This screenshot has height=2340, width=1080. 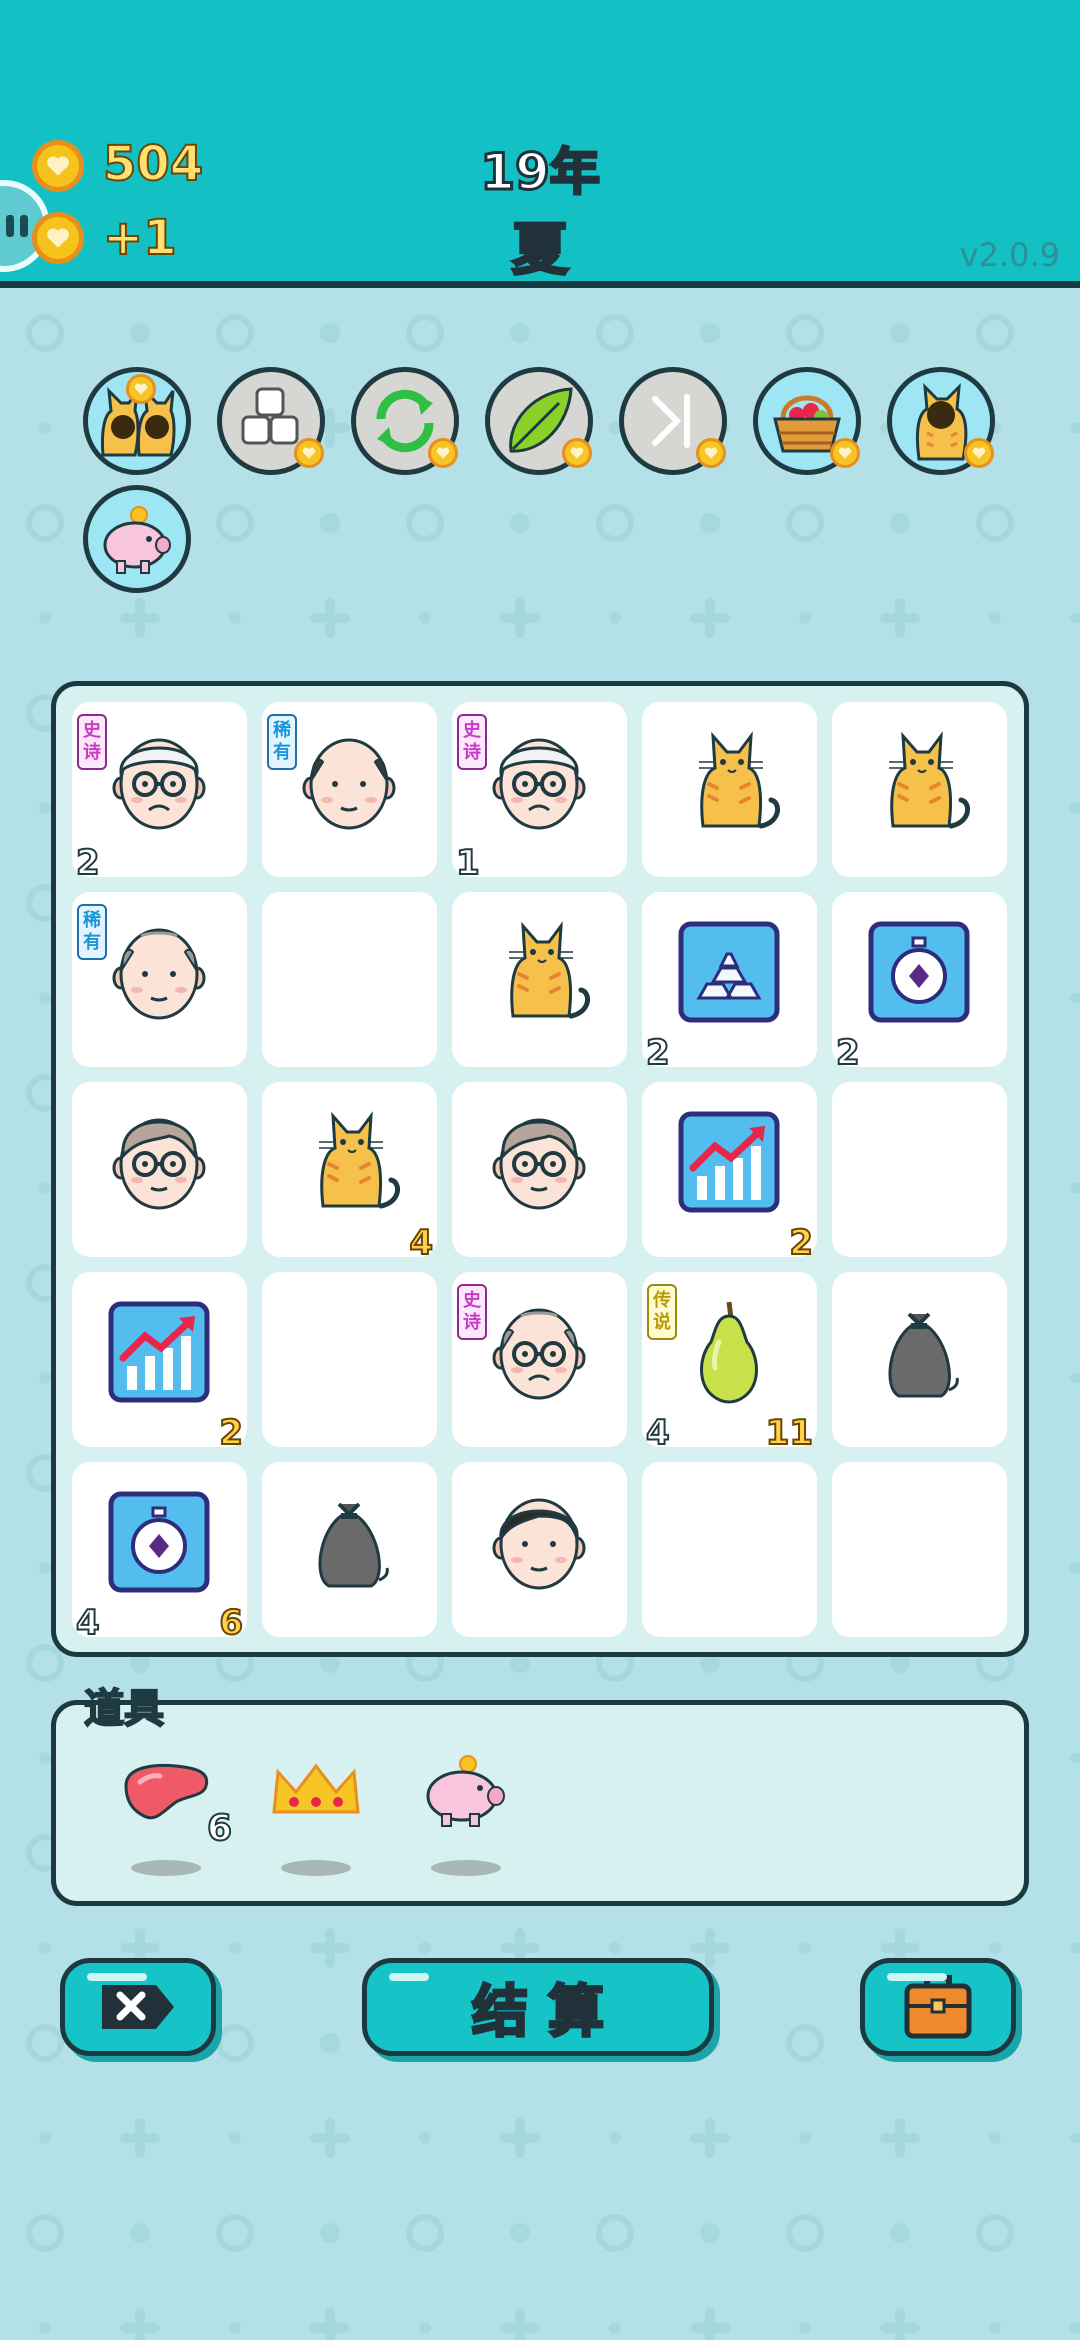 I want to click on settle-button: 结算, so click(x=538, y=2007).